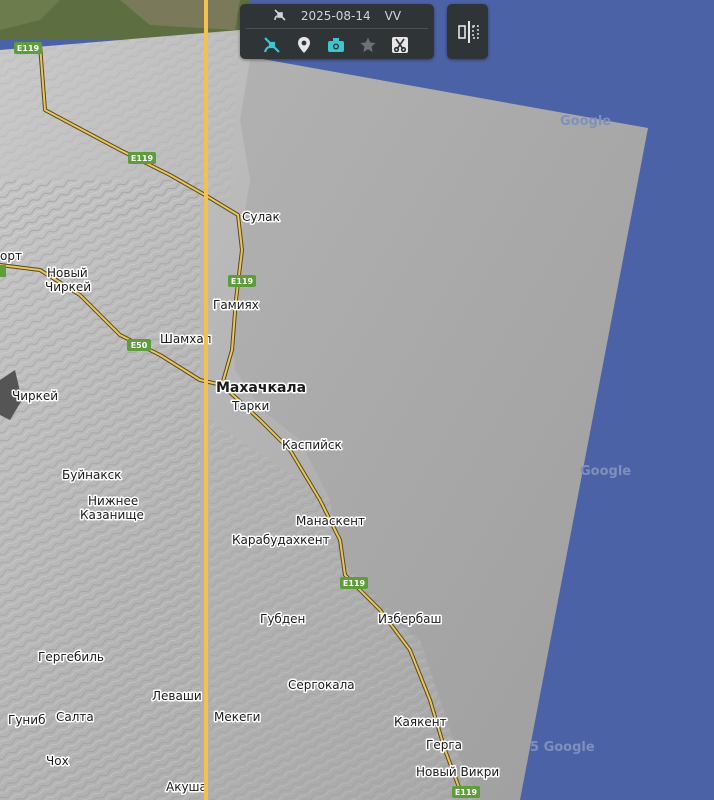 Image resolution: width=714 pixels, height=800 pixels. I want to click on place-label: Гамиях, so click(236, 305).